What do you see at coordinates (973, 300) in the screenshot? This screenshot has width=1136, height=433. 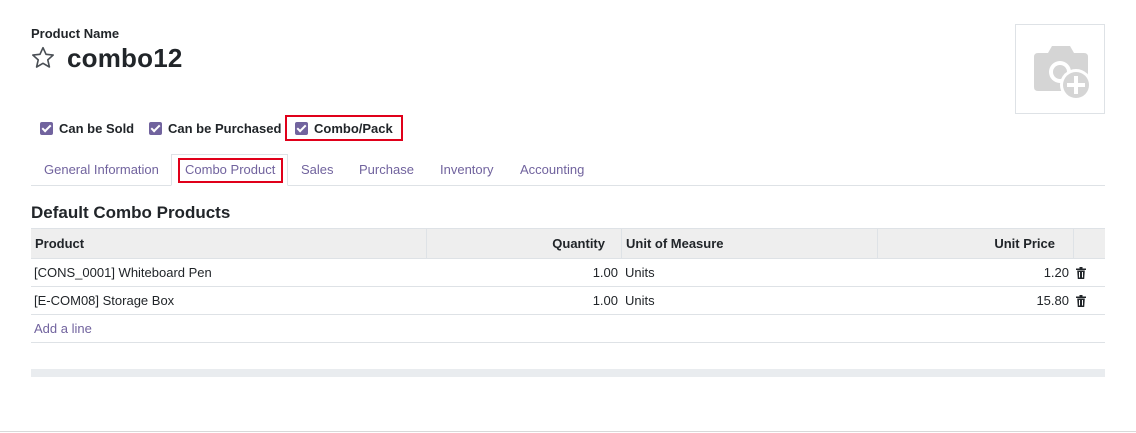 I see `cell-unit-price: 15.80` at bounding box center [973, 300].